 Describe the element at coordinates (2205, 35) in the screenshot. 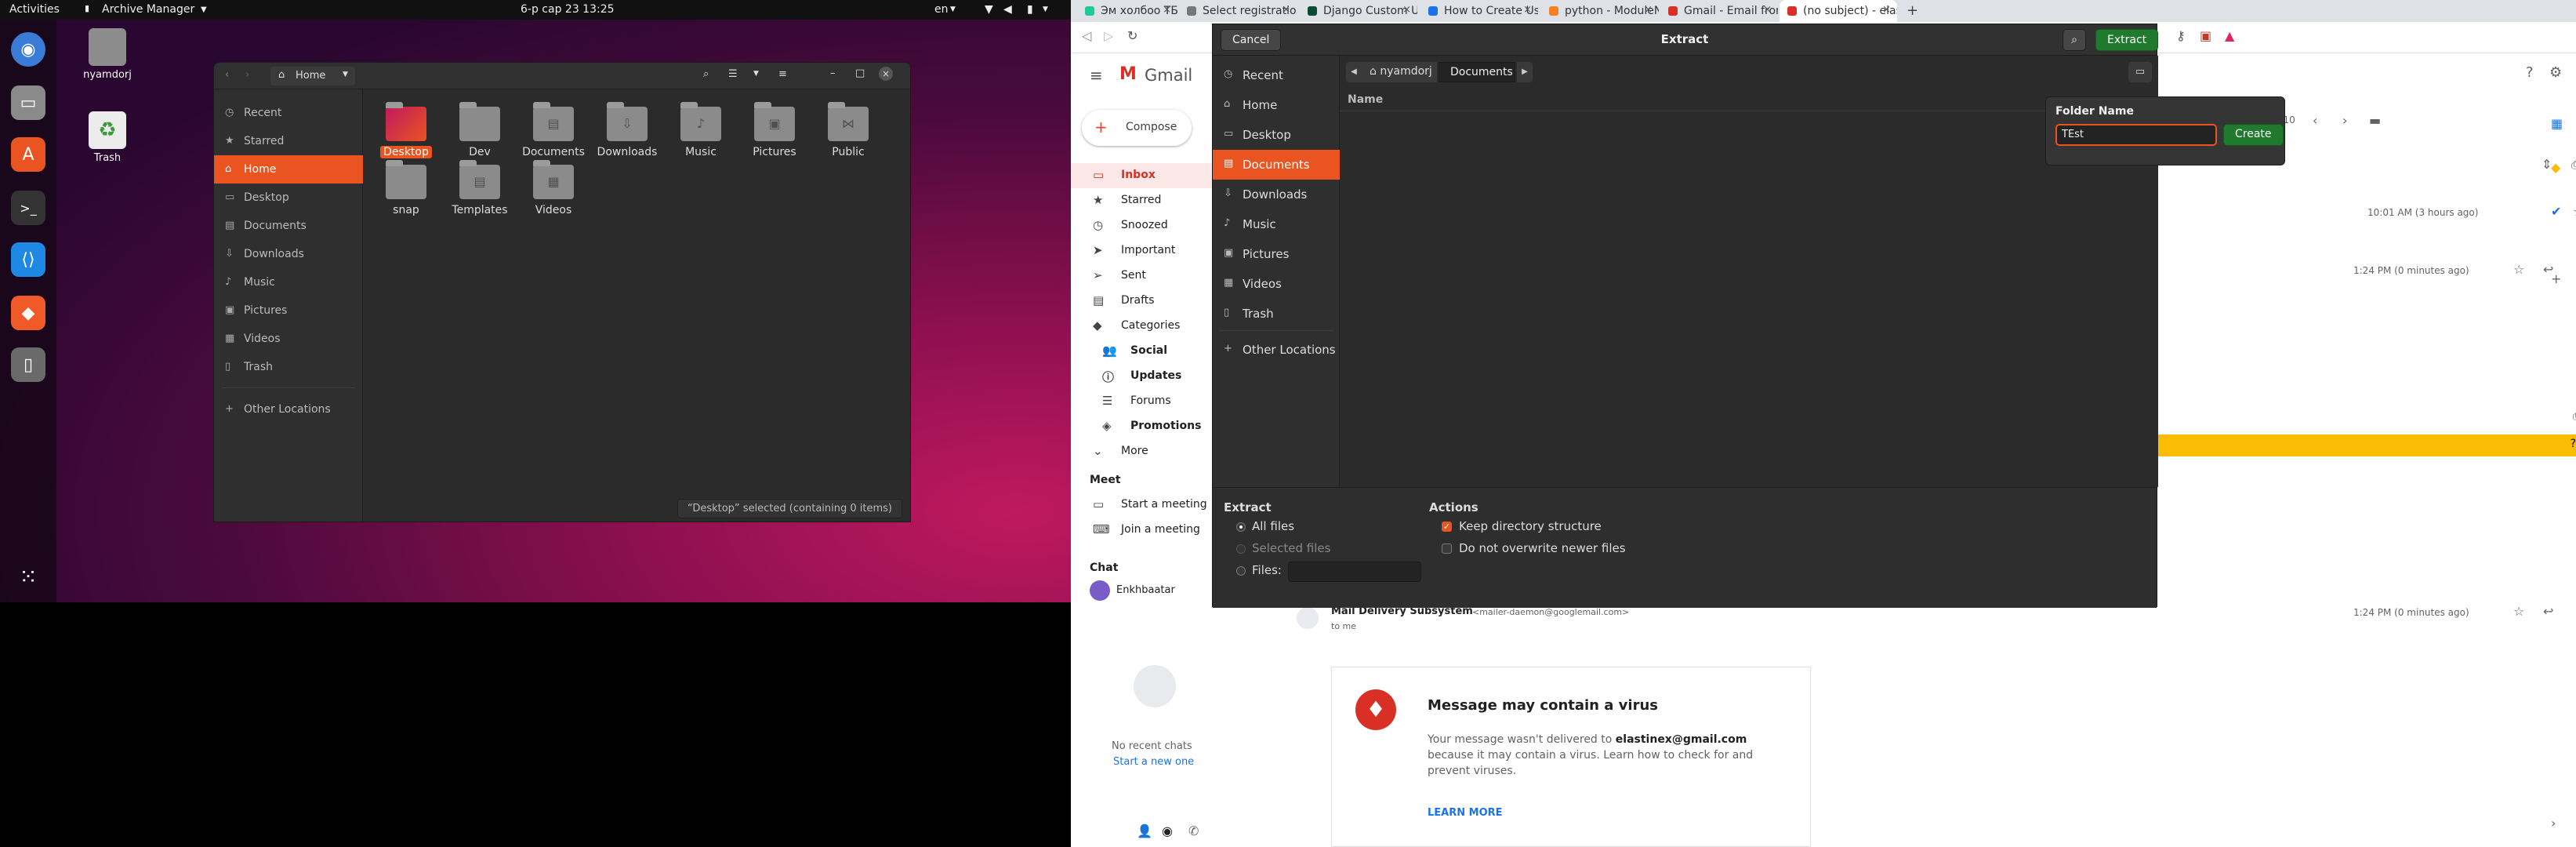

I see `extension-icon: ▣` at that location.